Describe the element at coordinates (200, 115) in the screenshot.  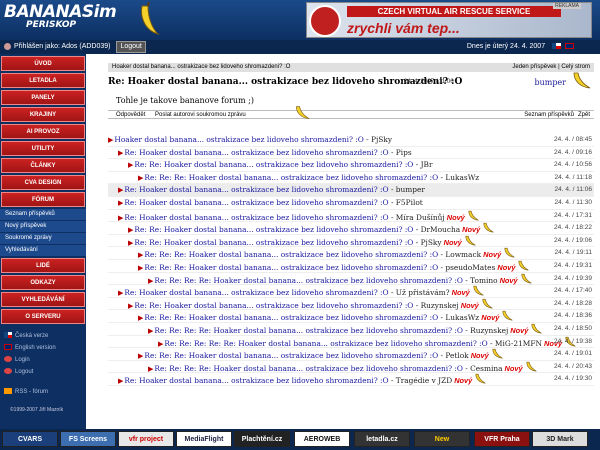
I see `private-message-button: Poslat autorovi soukromou zprávu` at that location.